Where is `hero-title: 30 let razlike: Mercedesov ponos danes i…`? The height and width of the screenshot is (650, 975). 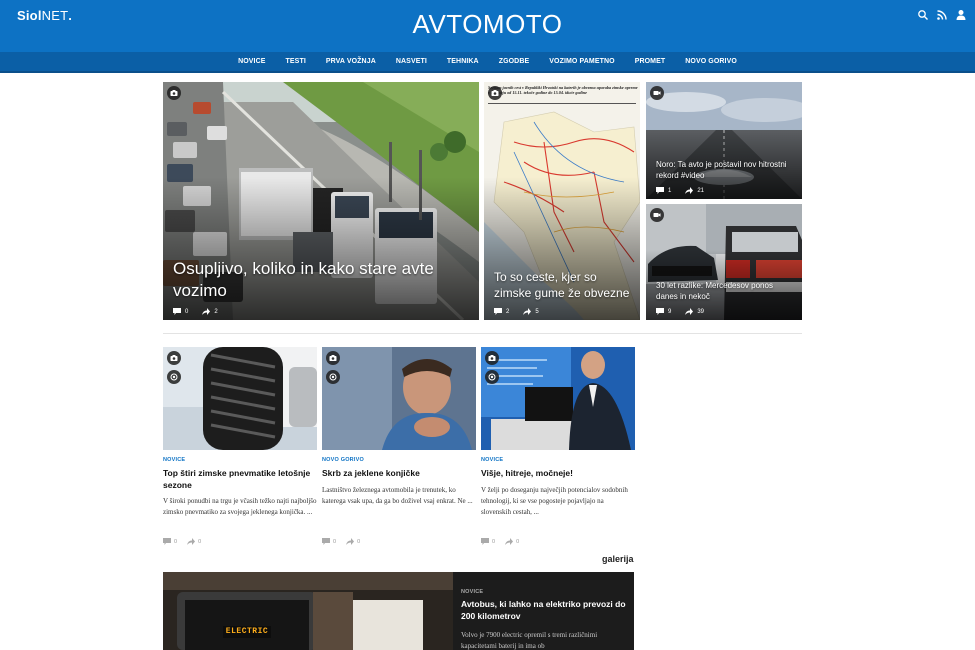 hero-title: 30 let razlike: Mercedesov ponos danes i… is located at coordinates (726, 291).